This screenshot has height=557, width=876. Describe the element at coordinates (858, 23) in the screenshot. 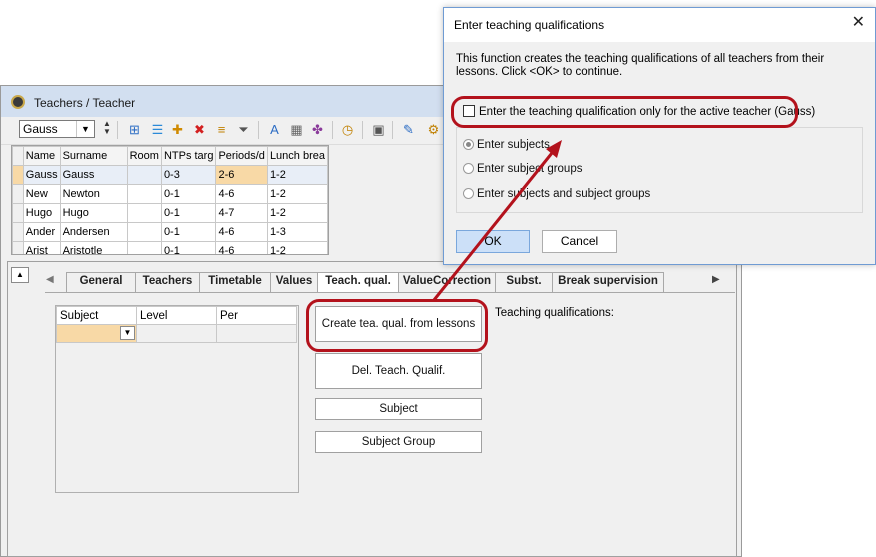

I see `close-icon: ✕` at that location.